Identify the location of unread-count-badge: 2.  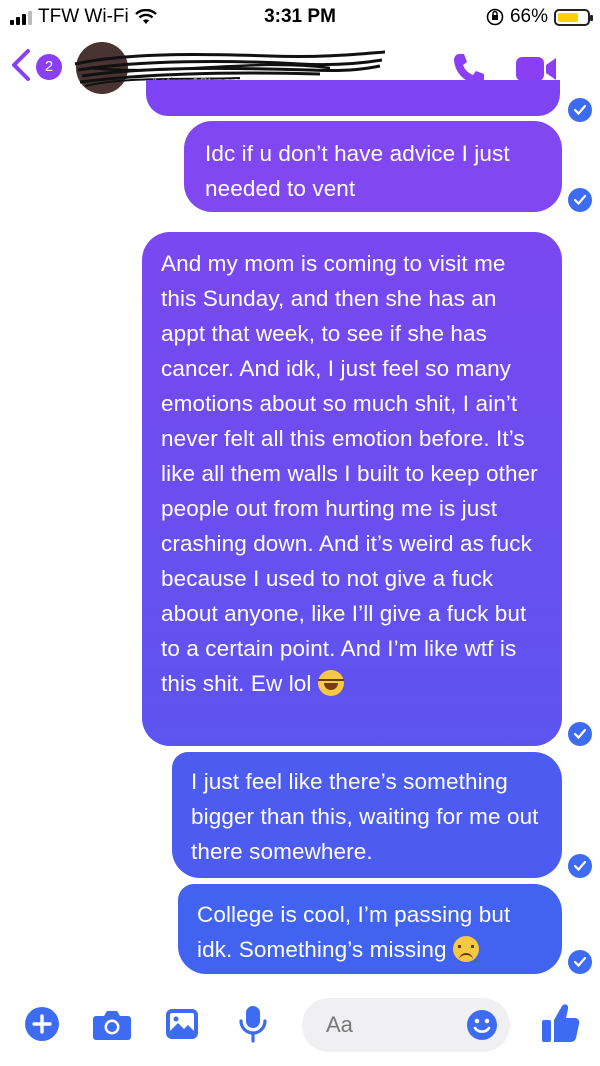
(49, 67).